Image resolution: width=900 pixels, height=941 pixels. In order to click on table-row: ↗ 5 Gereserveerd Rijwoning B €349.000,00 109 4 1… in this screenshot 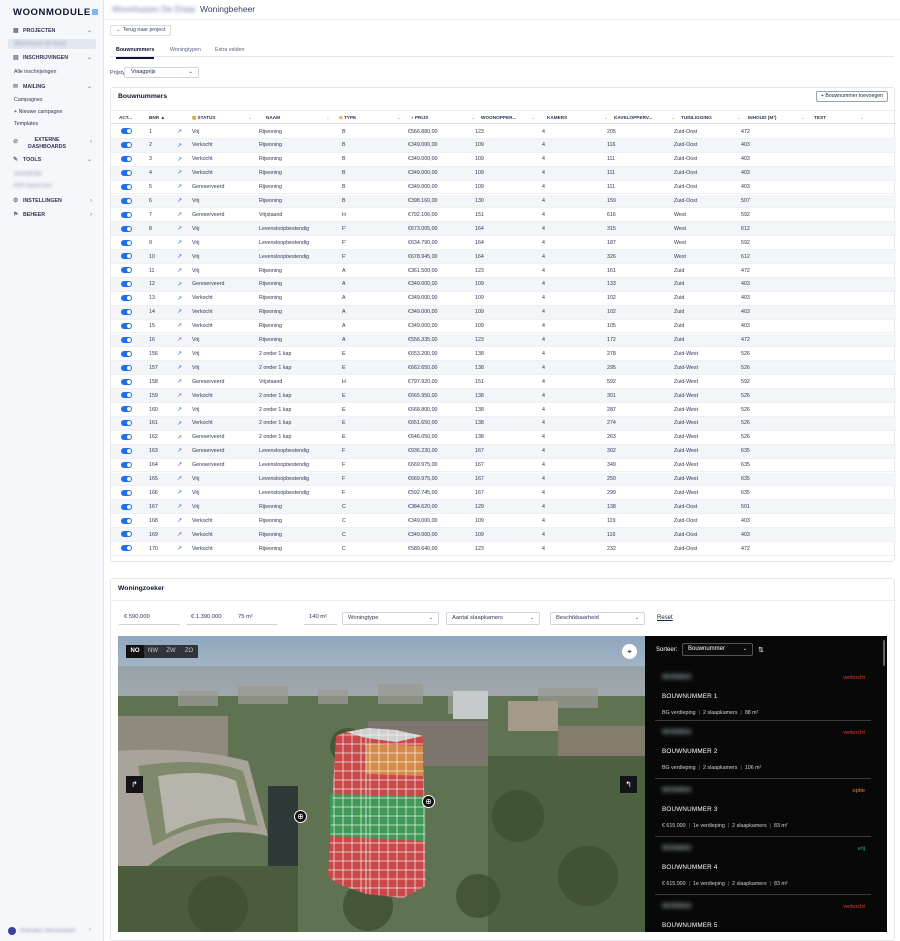, I will do `click(503, 188)`.